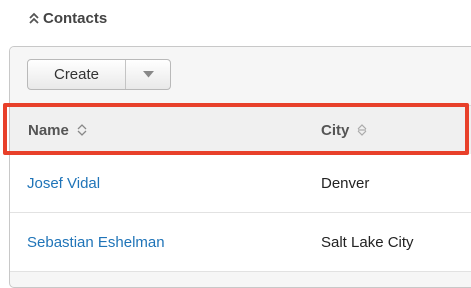  I want to click on column-header-city: City, so click(344, 130).